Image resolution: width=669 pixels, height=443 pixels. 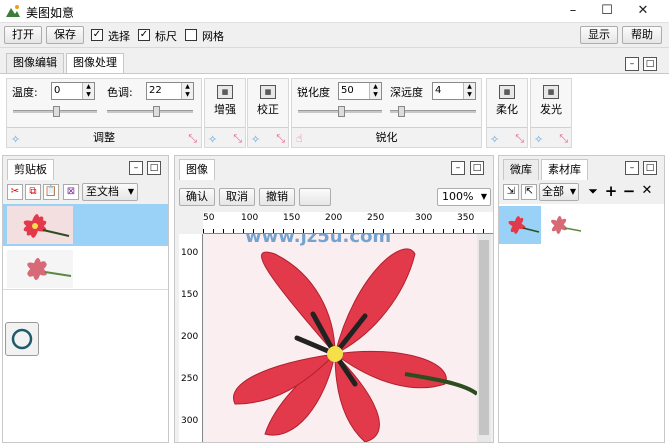 What do you see at coordinates (573, 11) in the screenshot?
I see `minimize-button: –` at bounding box center [573, 11].